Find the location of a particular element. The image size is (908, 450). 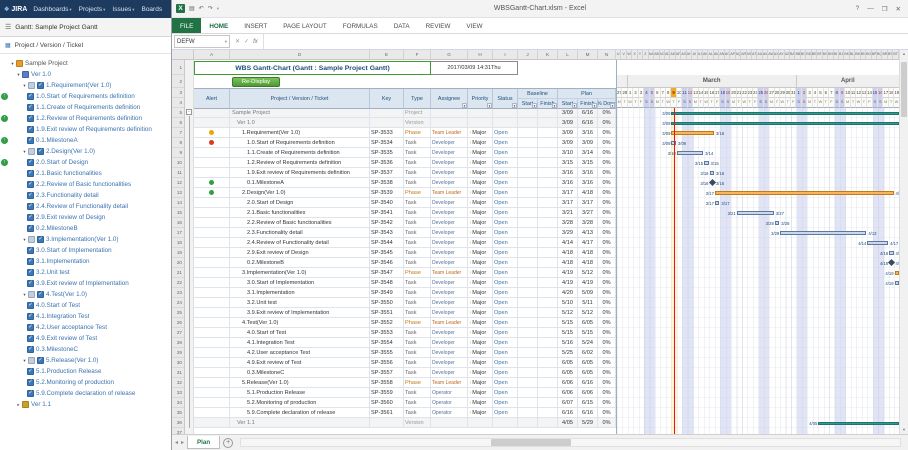

cell-plan-start: 3/15 is located at coordinates (568, 162).